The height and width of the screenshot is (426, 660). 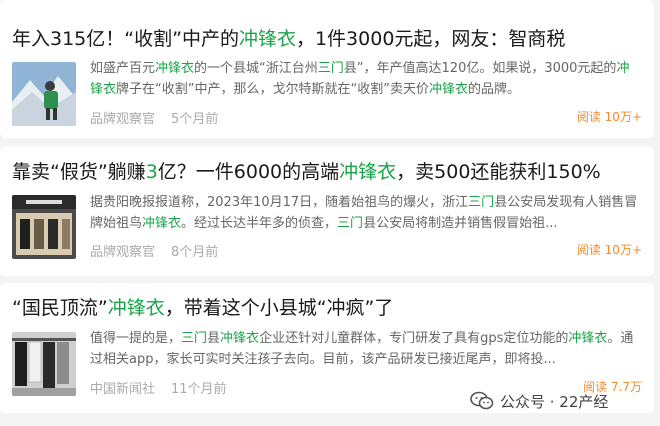 I want to click on text-segment: 如盛产百元, so click(x=123, y=68).